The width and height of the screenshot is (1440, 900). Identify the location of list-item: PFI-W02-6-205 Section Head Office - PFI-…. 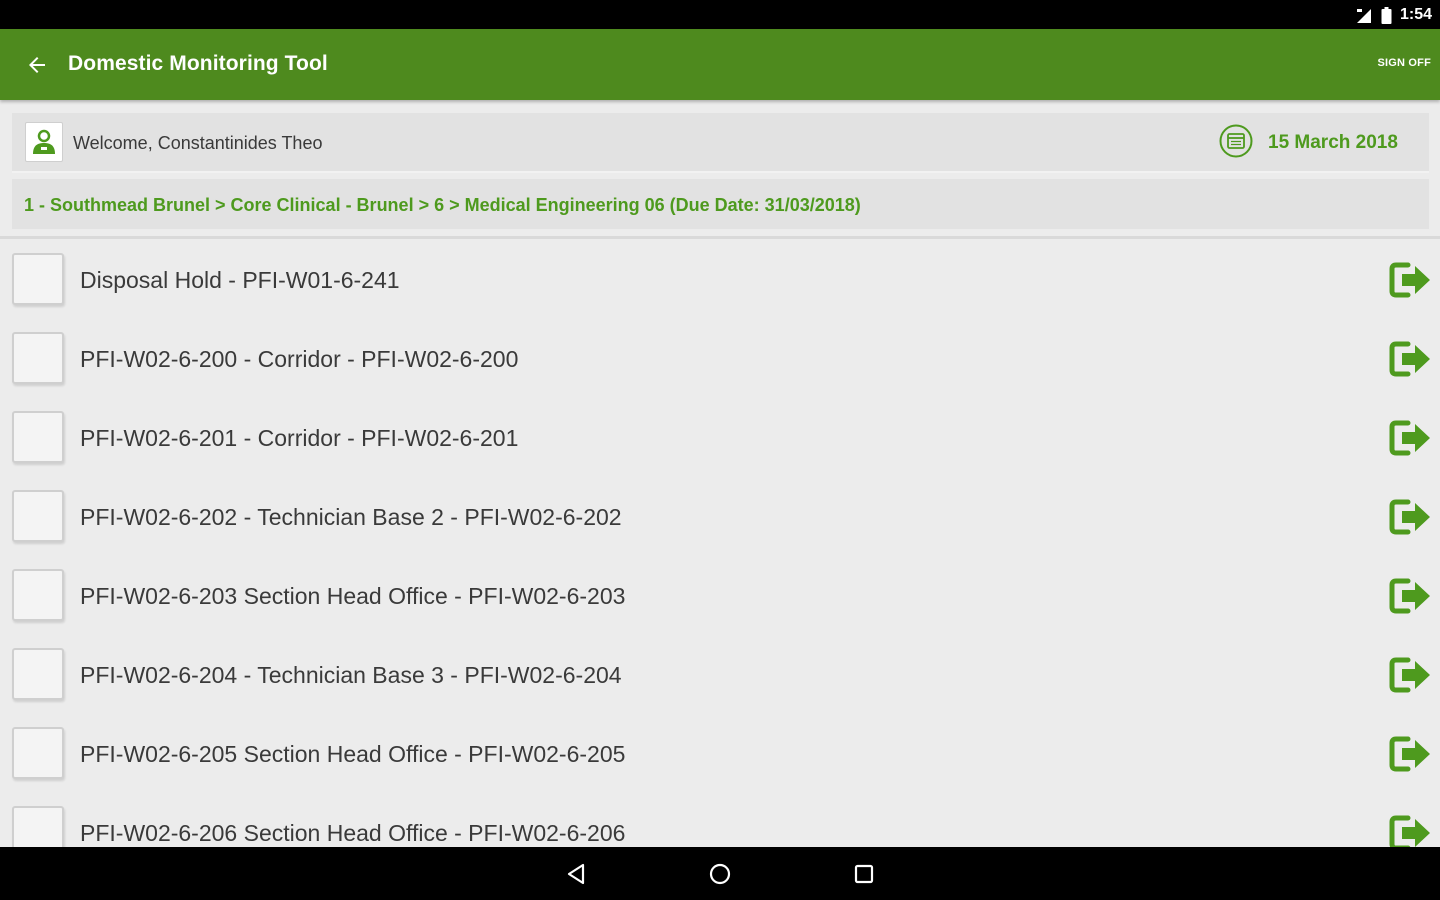
(720, 753).